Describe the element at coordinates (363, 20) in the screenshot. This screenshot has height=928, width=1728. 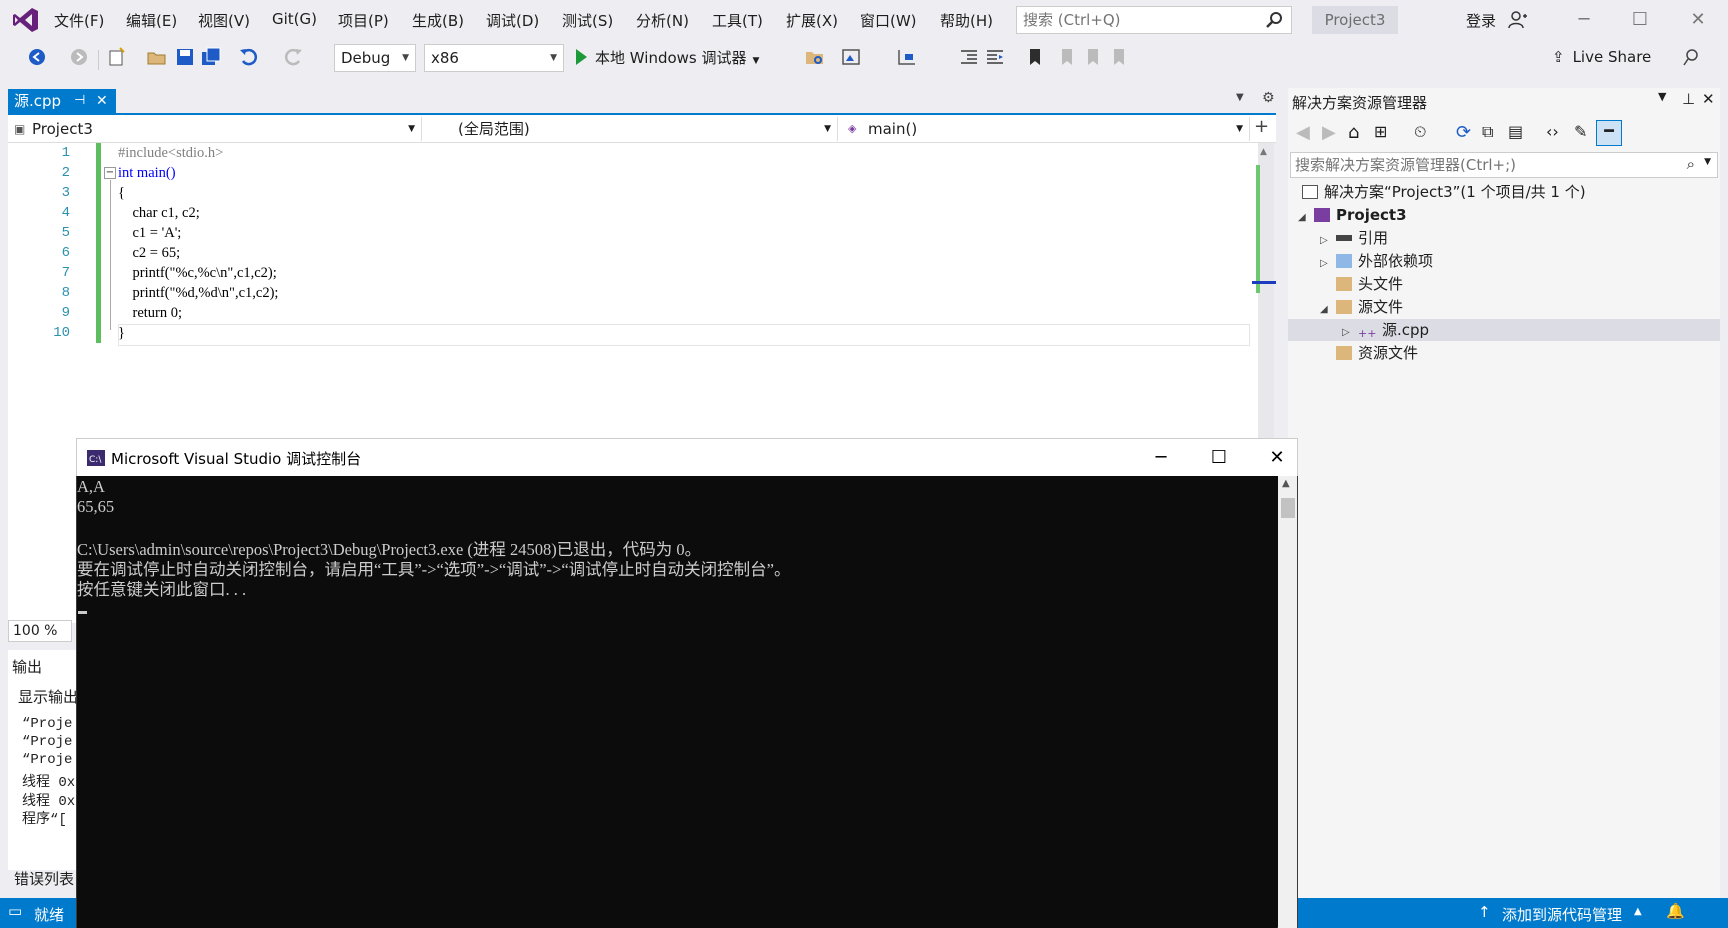
I see `menu-project: 项目(P)` at that location.